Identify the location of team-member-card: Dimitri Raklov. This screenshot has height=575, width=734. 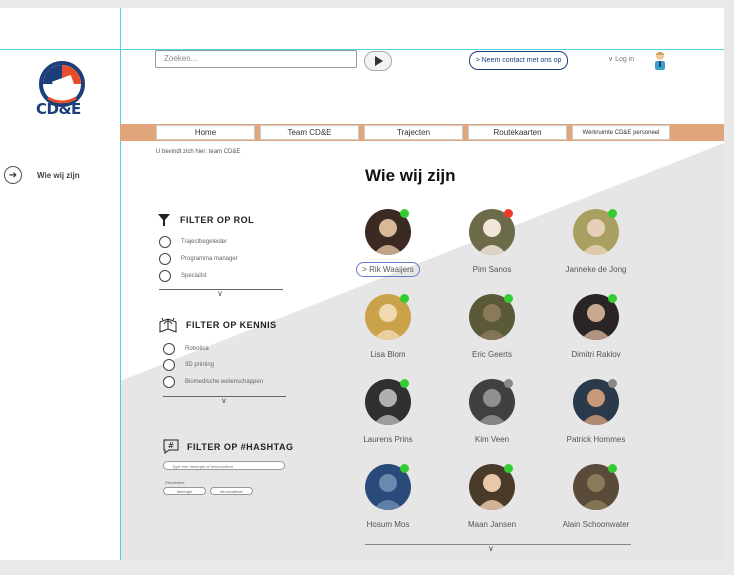
(596, 328).